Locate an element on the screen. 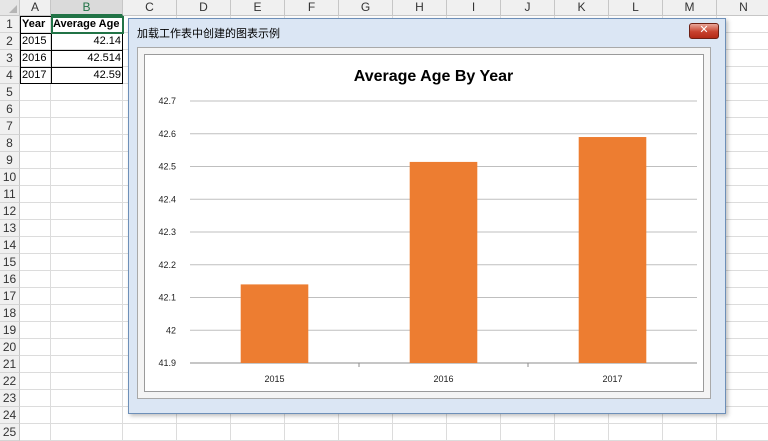 This screenshot has height=441, width=768. row-header-7: 7 is located at coordinates (10, 126).